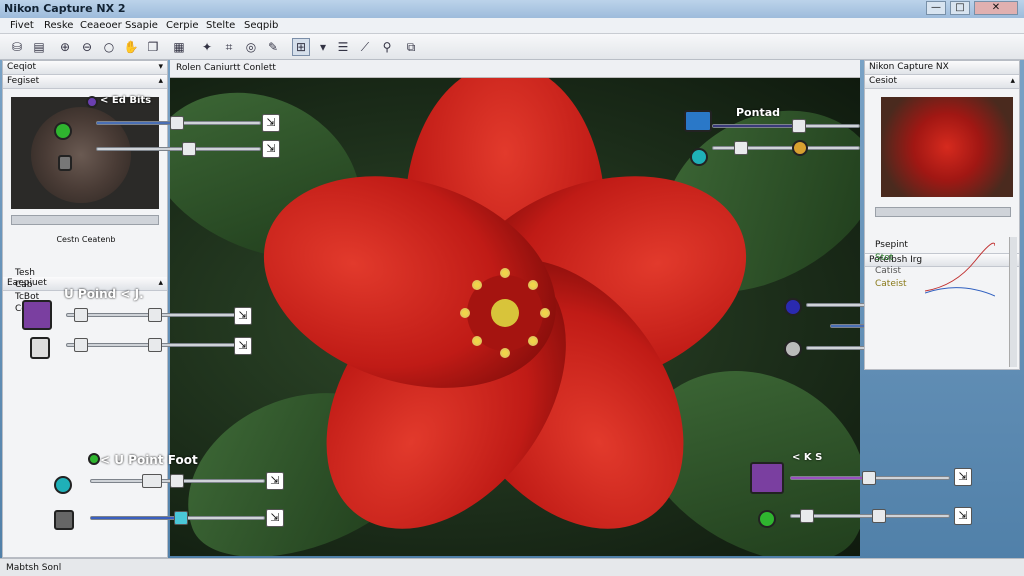 The width and height of the screenshot is (1024, 576). What do you see at coordinates (34, 568) in the screenshot?
I see `status-text: Mabtsh Sonl` at bounding box center [34, 568].